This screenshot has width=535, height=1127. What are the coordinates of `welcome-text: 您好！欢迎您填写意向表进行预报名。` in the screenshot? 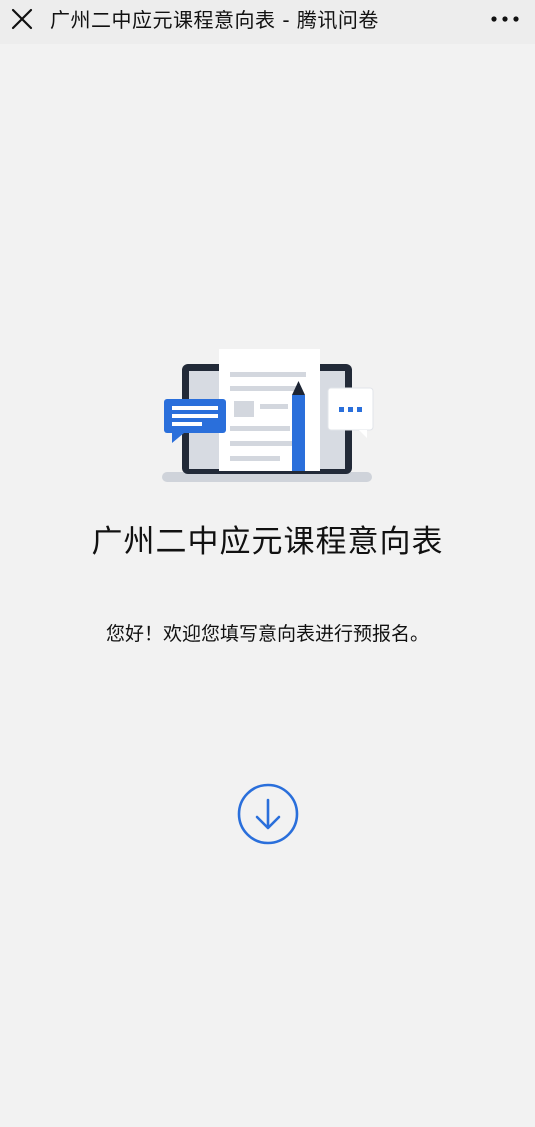 It's located at (267, 634).